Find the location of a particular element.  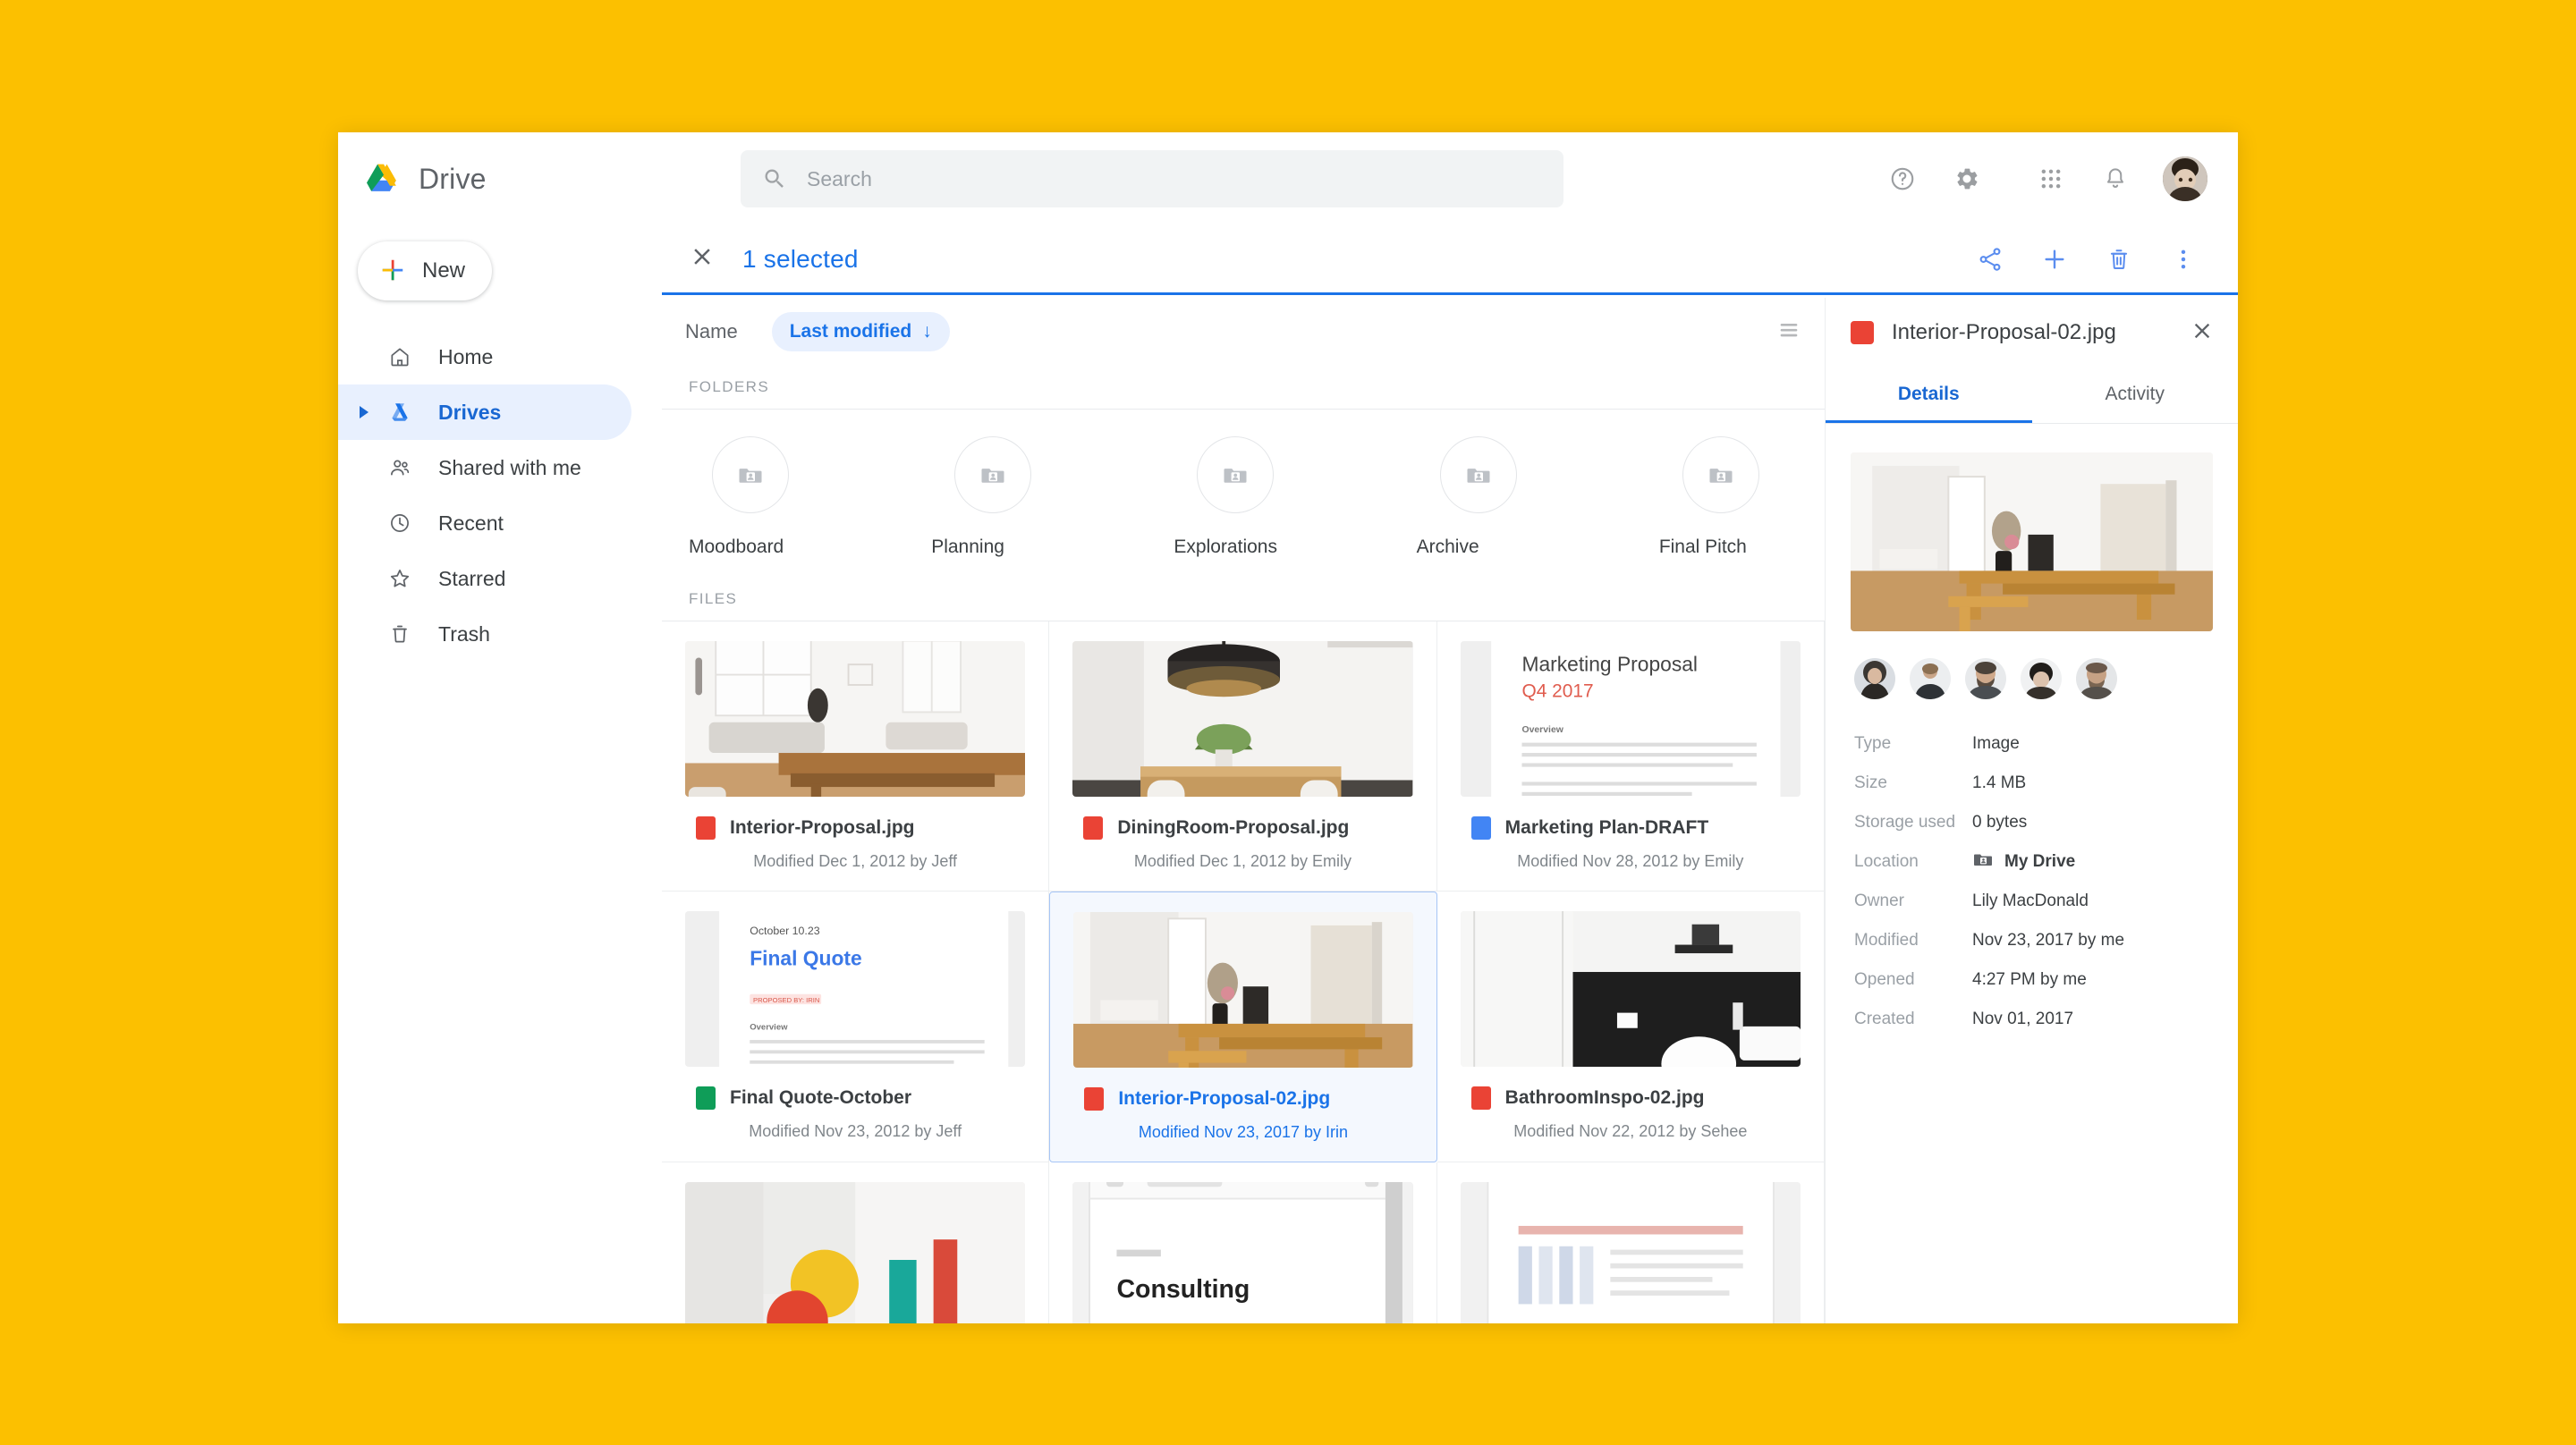

file-meta: Modified Nov 23, 2012 by Jeff is located at coordinates (855, 1131).